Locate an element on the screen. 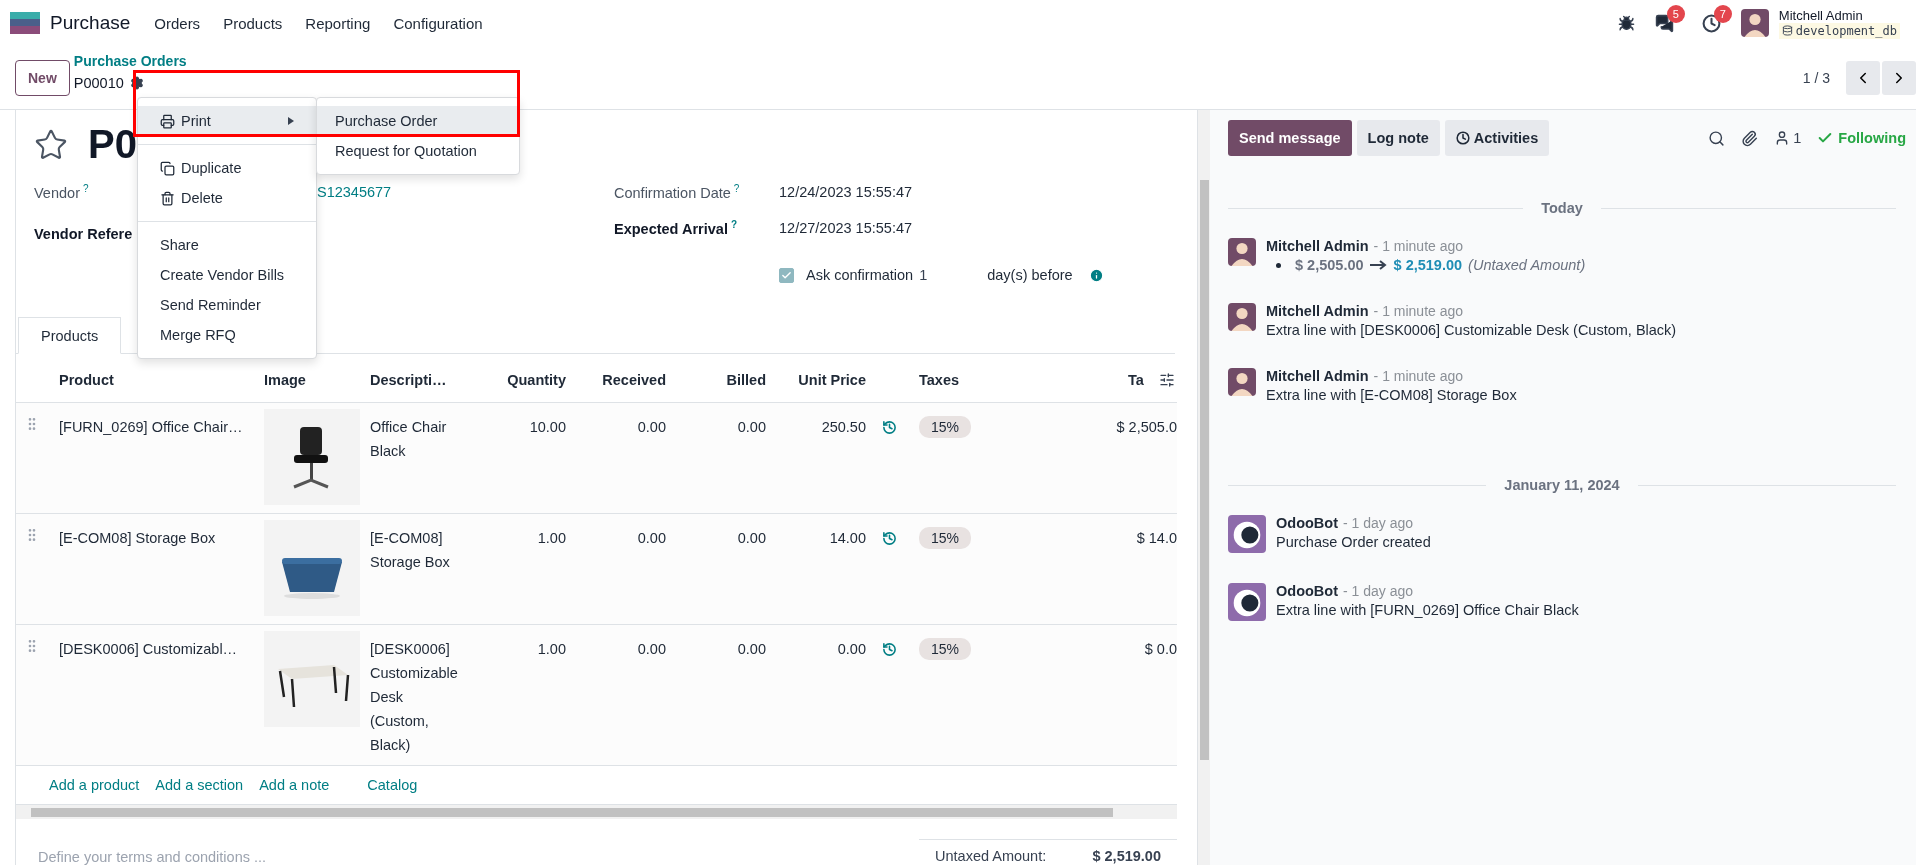  field-label: day(s) before is located at coordinates (1030, 275).